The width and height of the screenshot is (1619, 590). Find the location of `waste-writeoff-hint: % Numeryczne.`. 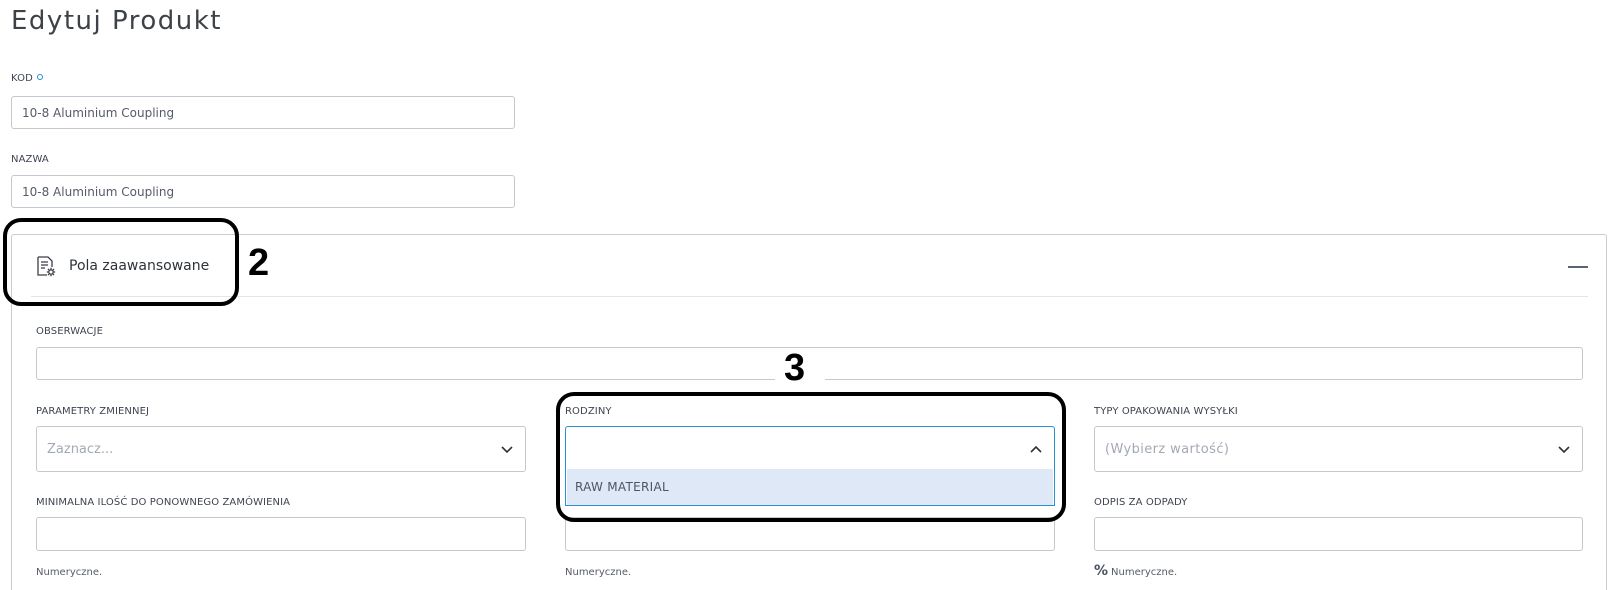

waste-writeoff-hint: % Numeryczne. is located at coordinates (1135, 571).